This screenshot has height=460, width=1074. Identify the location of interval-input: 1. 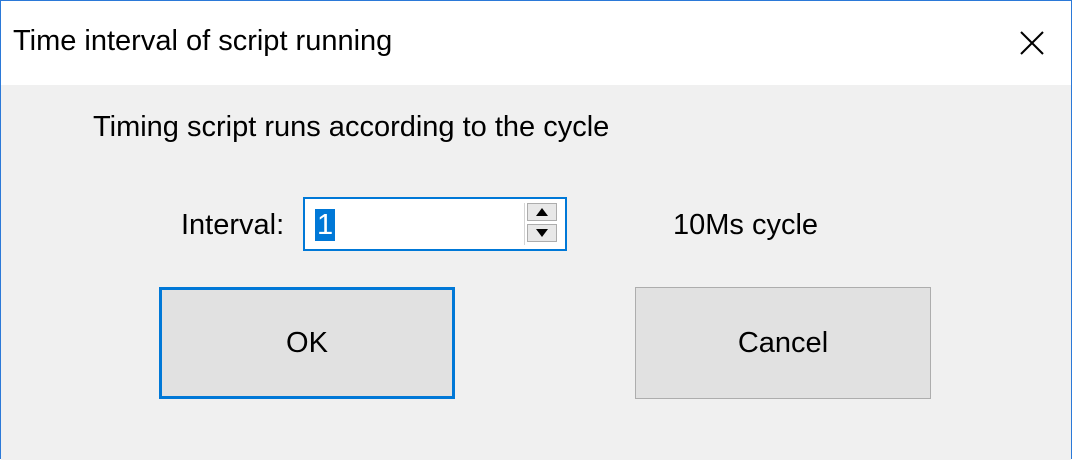
(325, 225).